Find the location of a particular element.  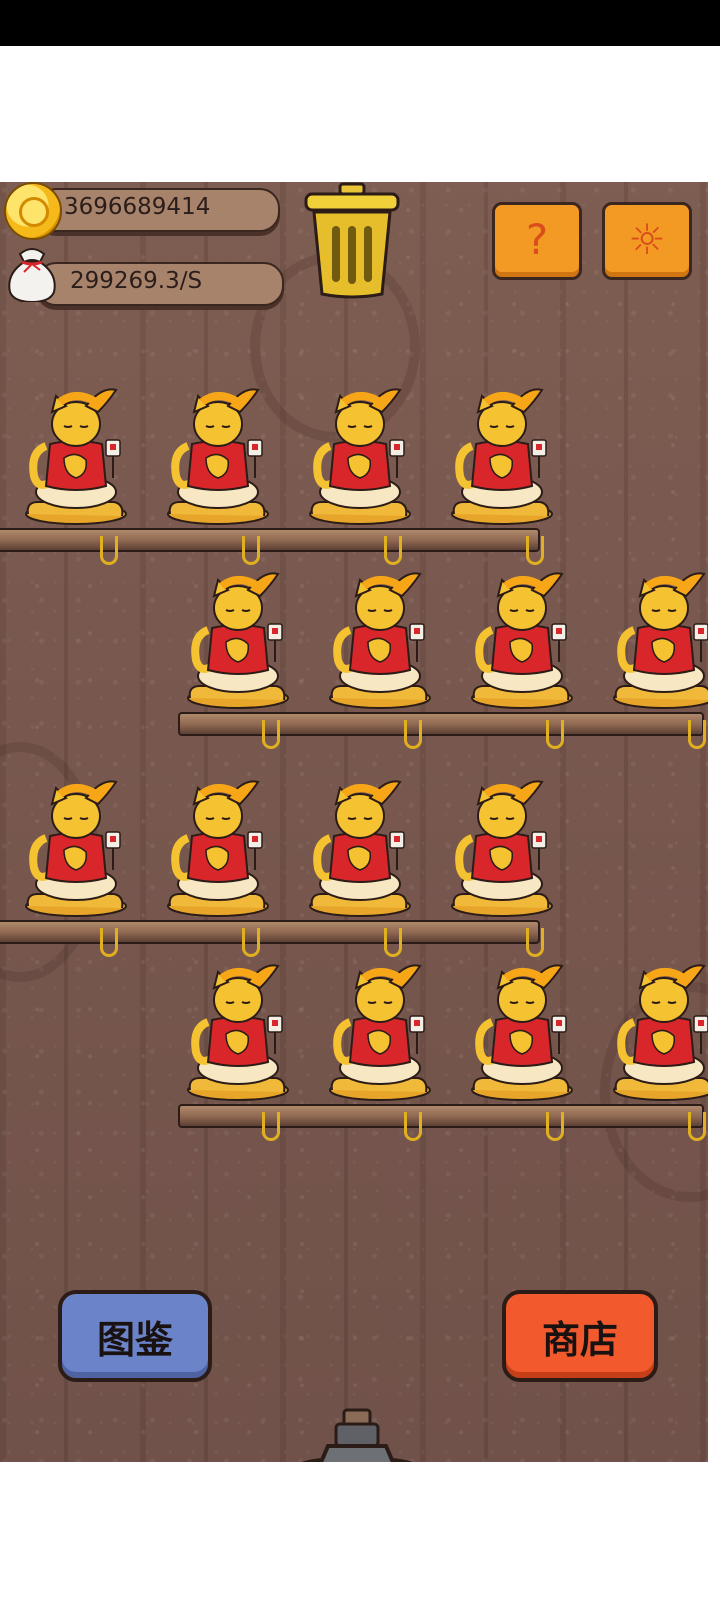

question-mark-icon: ? is located at coordinates (537, 239).